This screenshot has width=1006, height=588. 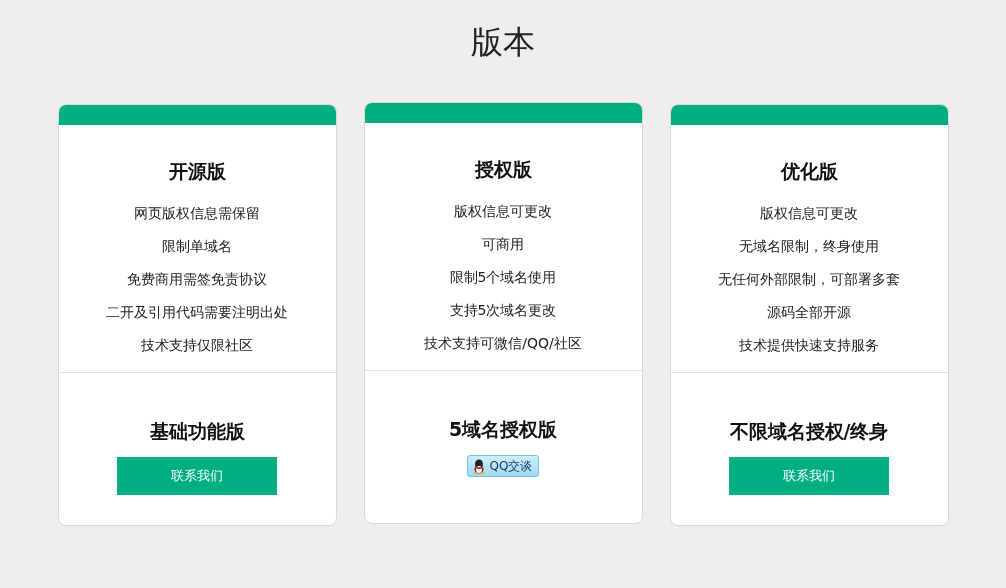 What do you see at coordinates (197, 213) in the screenshot?
I see `feature-text: 网页版权信息需保留` at bounding box center [197, 213].